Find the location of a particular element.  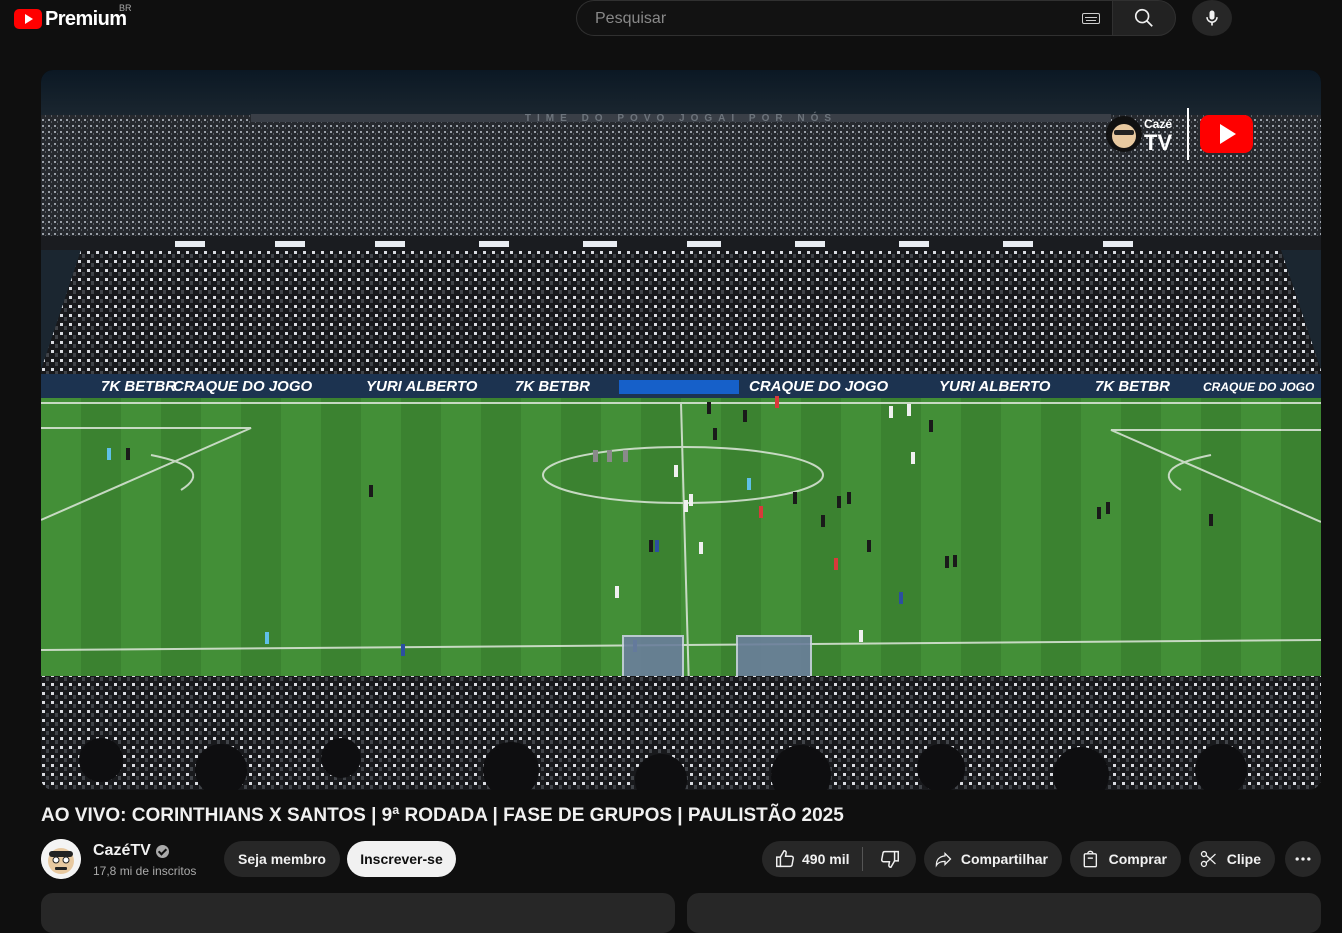

logo-text: Premium is located at coordinates (86, 18).